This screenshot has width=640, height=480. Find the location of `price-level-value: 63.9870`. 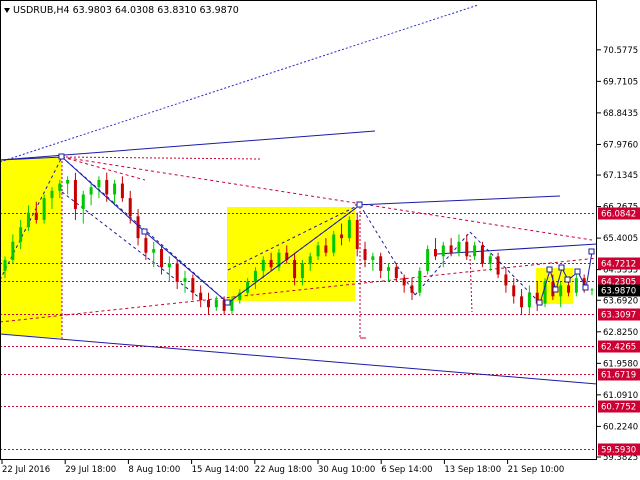

price-level-value: 63.9870 is located at coordinates (618, 292).